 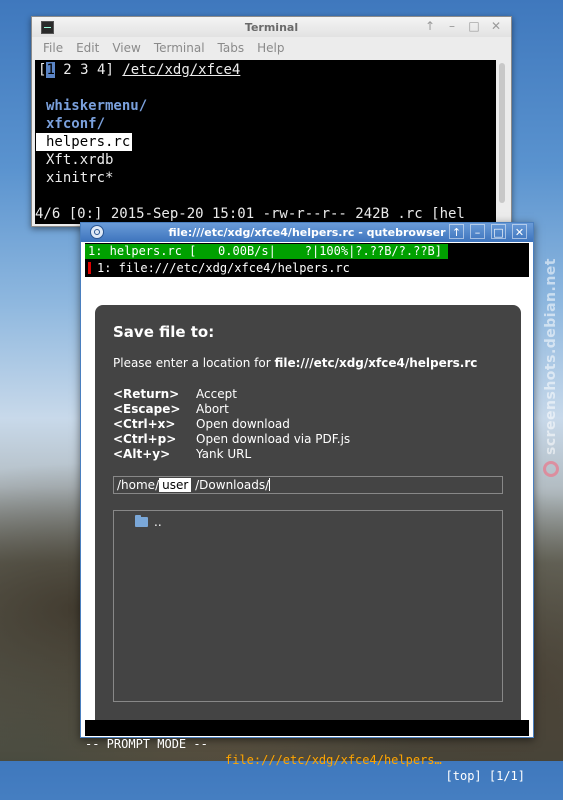 What do you see at coordinates (463, 26) in the screenshot?
I see `window-controls: ↑ – □ ✕` at bounding box center [463, 26].